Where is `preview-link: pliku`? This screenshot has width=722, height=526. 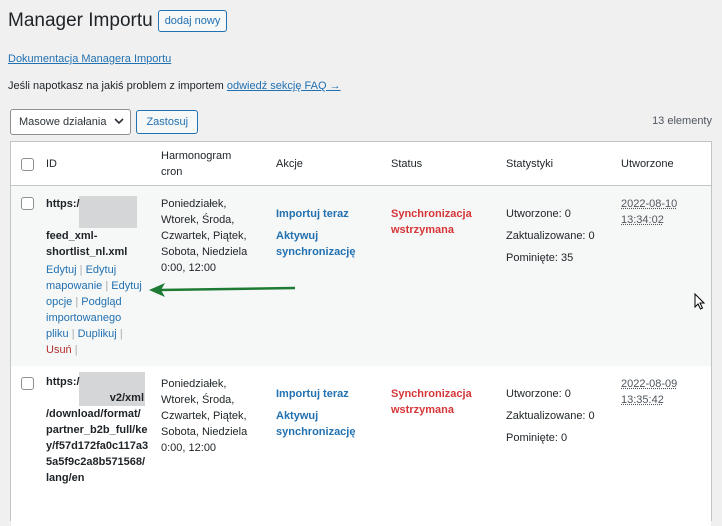 preview-link: pliku is located at coordinates (57, 334).